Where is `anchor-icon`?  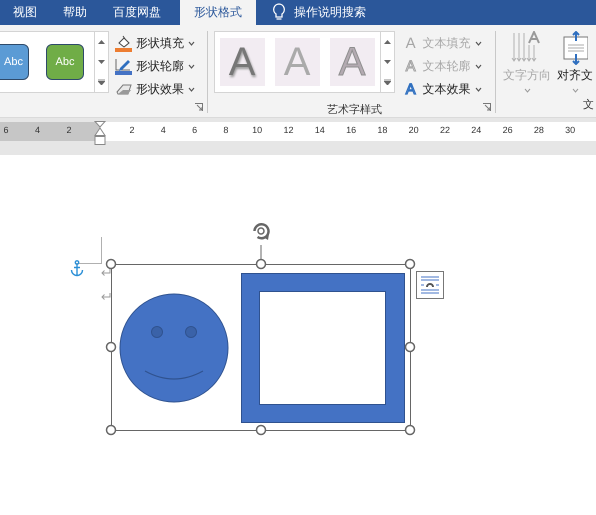
anchor-icon is located at coordinates (77, 268).